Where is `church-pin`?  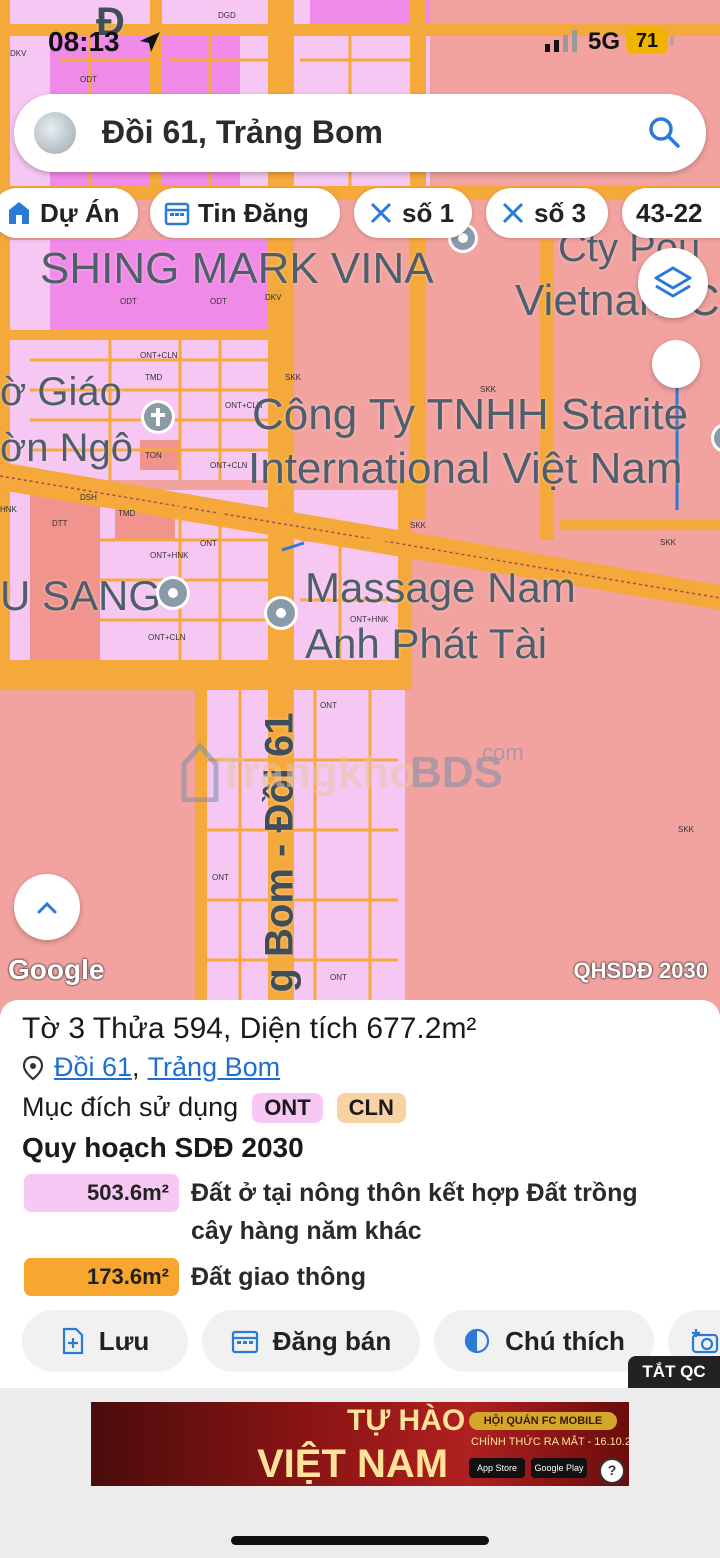 church-pin is located at coordinates (158, 421).